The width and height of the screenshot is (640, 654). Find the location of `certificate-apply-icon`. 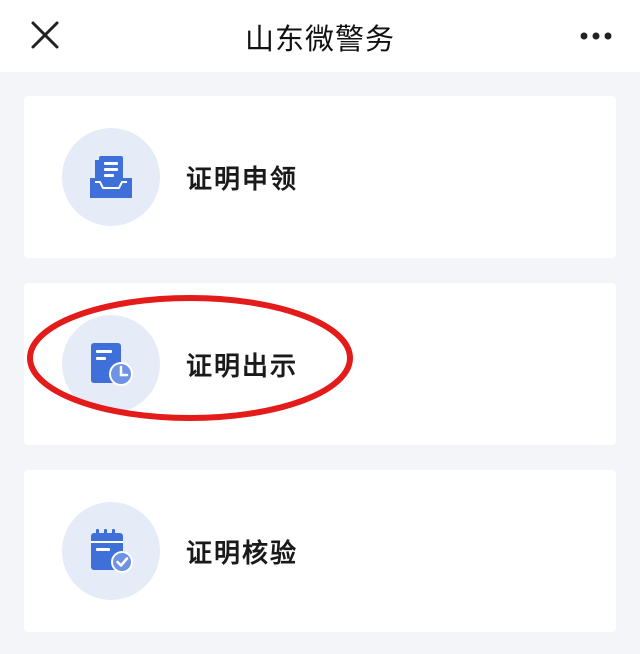

certificate-apply-icon is located at coordinates (111, 177).